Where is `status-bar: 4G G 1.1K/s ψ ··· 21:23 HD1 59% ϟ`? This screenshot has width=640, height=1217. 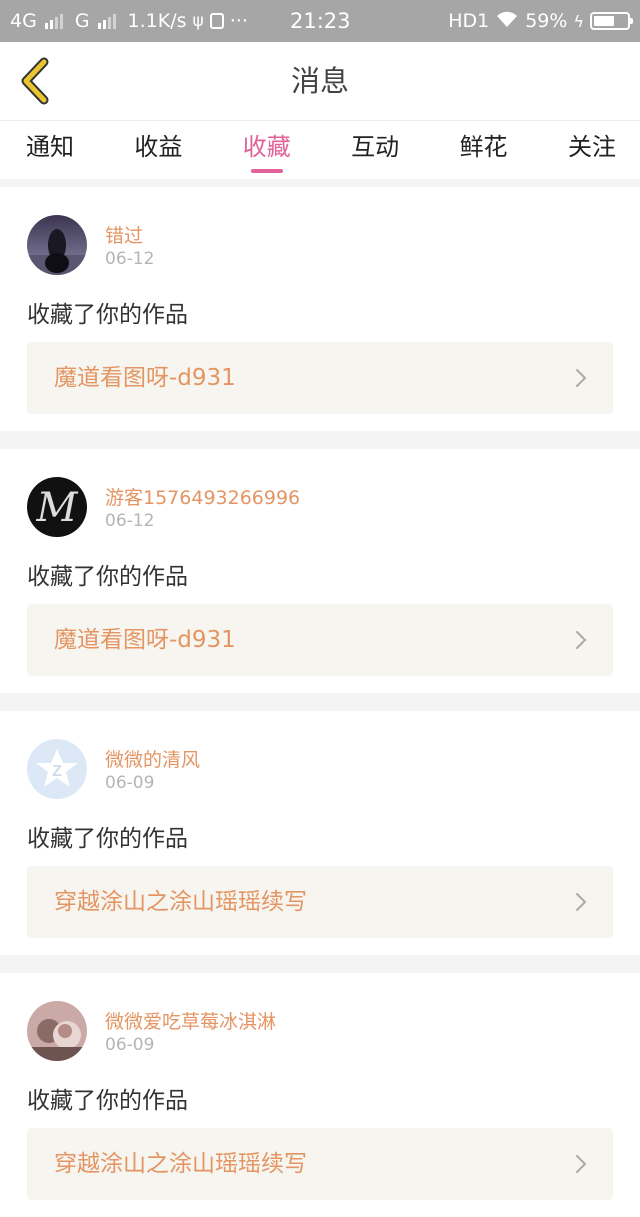
status-bar: 4G G 1.1K/s ψ ··· 21:23 HD1 59% ϟ is located at coordinates (320, 21).